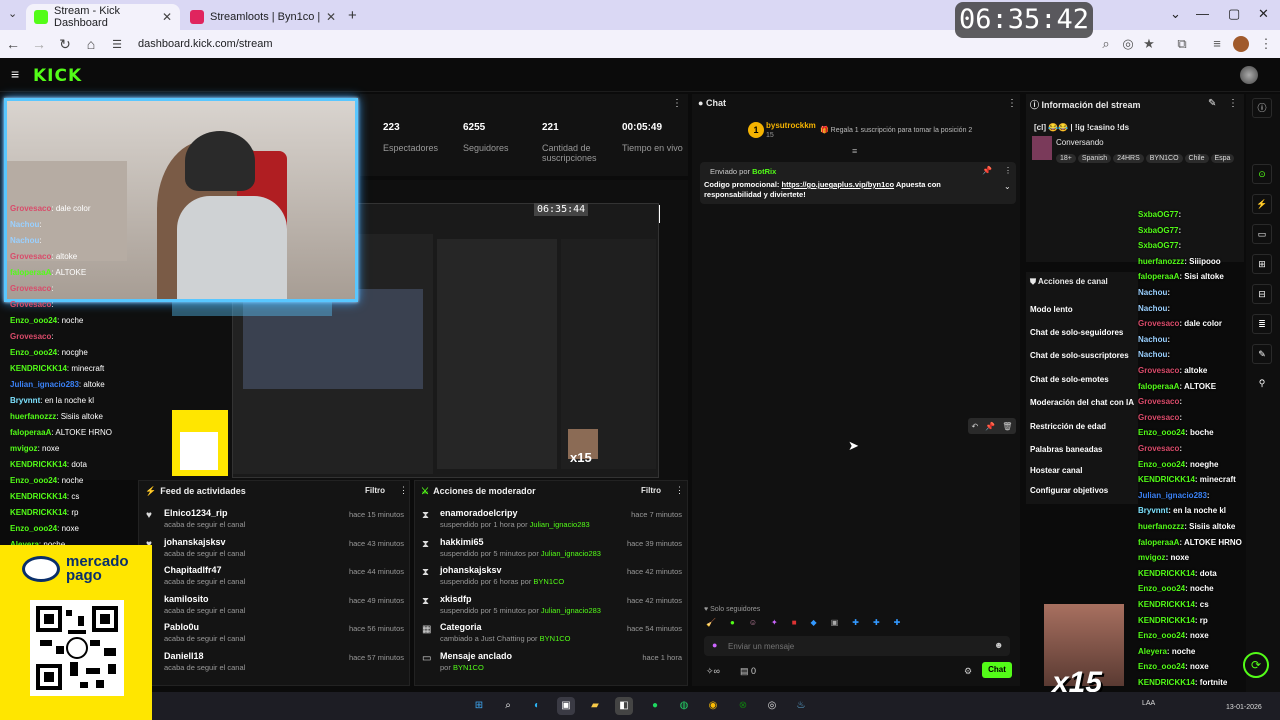 The width and height of the screenshot is (1280, 720). What do you see at coordinates (554, 663) in the screenshot?
I see `mod-action-item: ▭ Mensaje anclado por BYN1CO hace 1 hora` at bounding box center [554, 663].